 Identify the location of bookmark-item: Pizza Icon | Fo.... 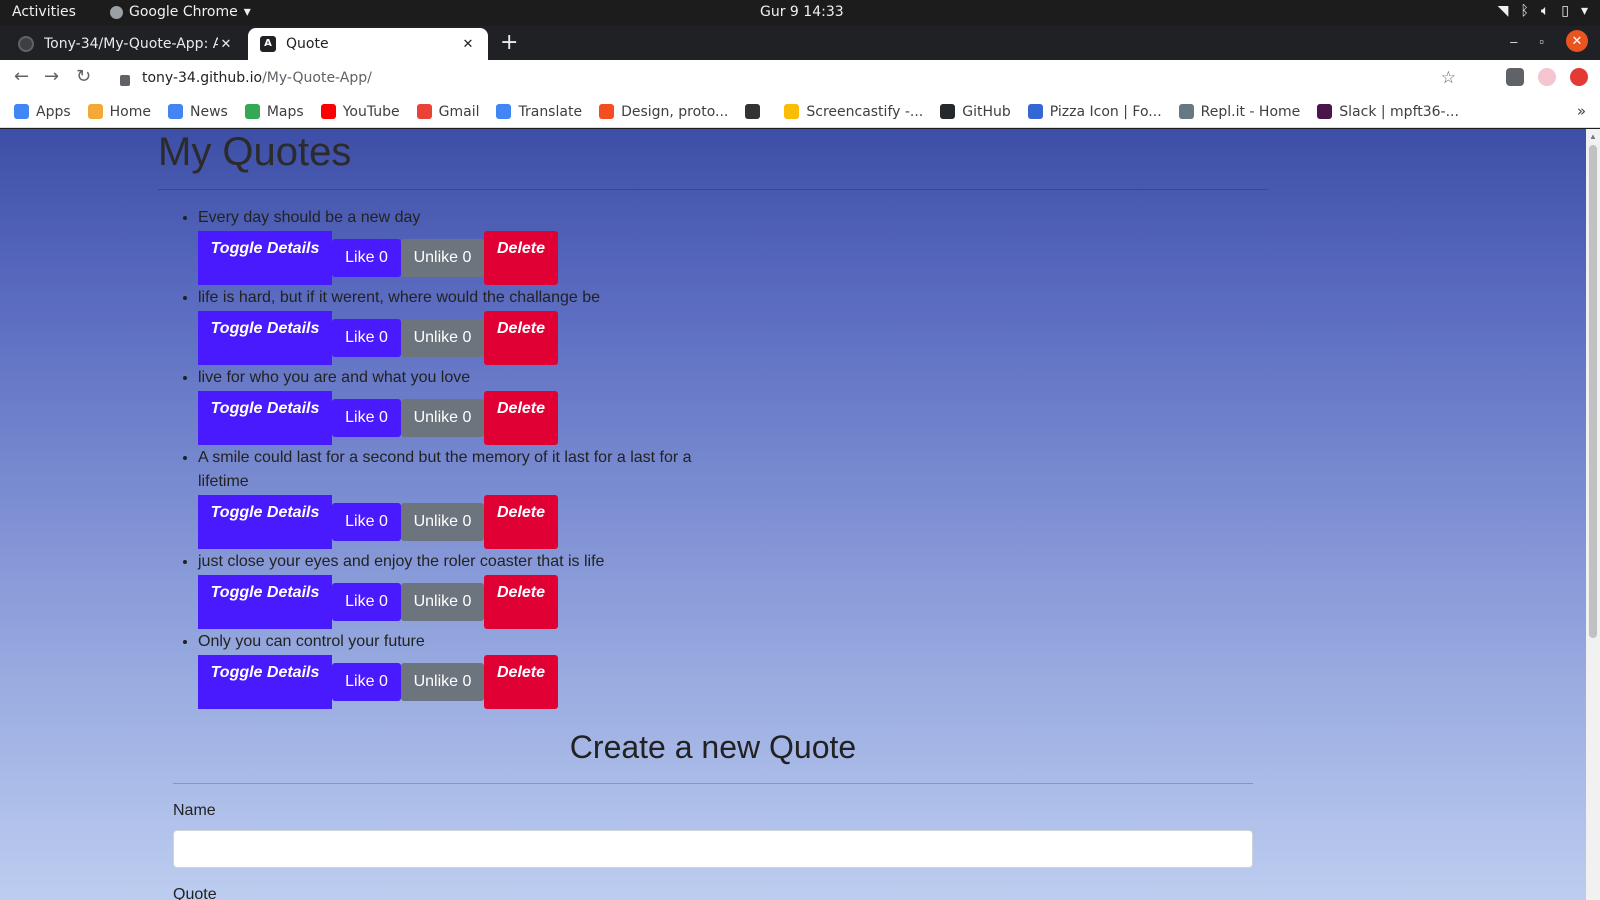
(1094, 112).